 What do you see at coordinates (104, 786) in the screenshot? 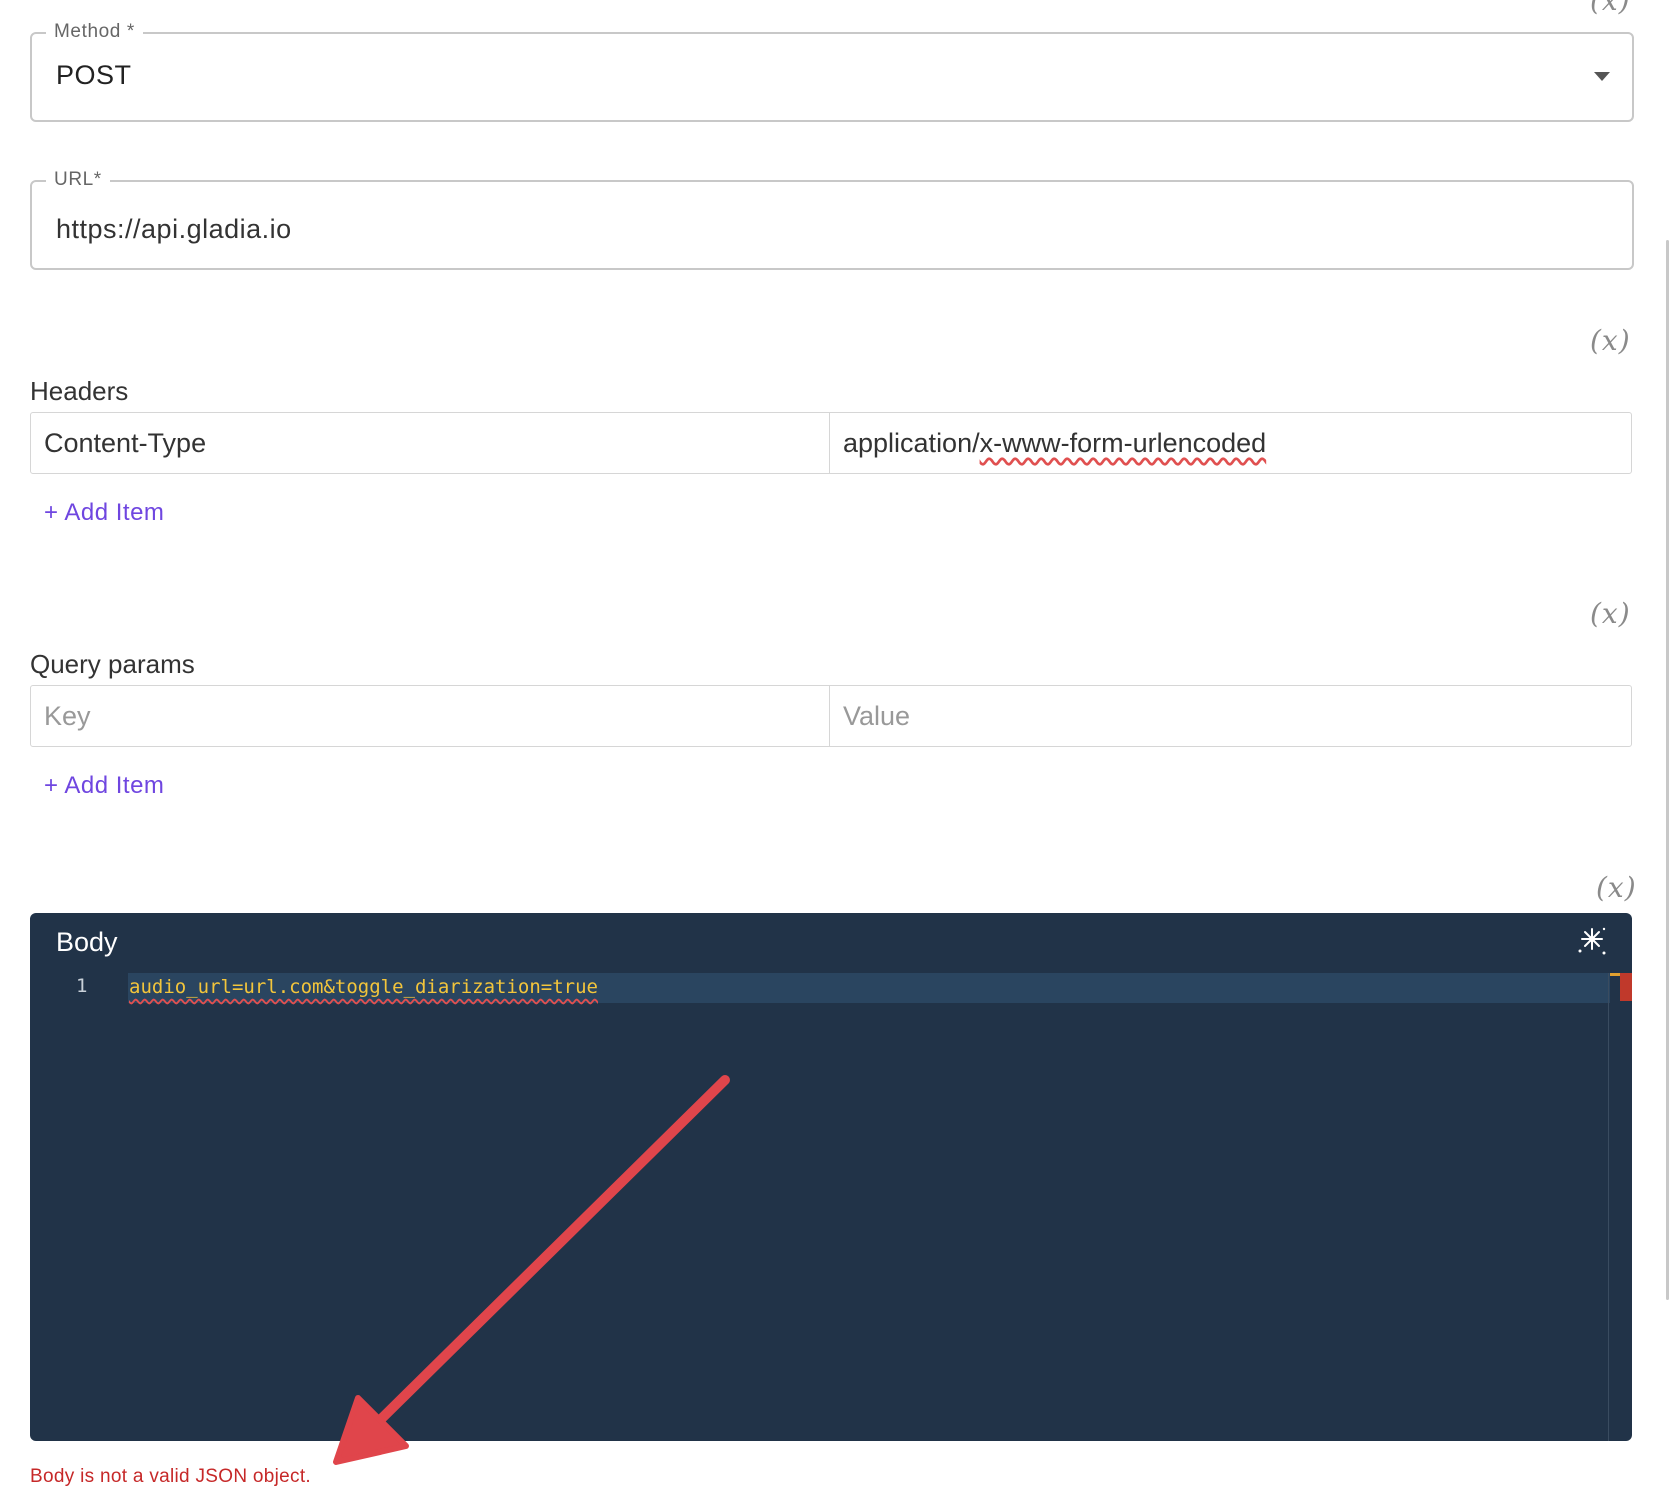
I see `query-params-add-item-button: + Add Item` at bounding box center [104, 786].